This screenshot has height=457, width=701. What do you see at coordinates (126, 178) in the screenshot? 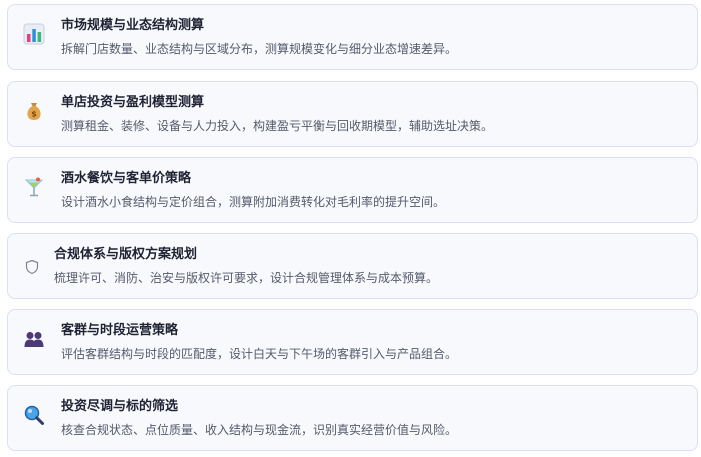
I see `card-title: 酒水餐饮与客单价策略` at bounding box center [126, 178].